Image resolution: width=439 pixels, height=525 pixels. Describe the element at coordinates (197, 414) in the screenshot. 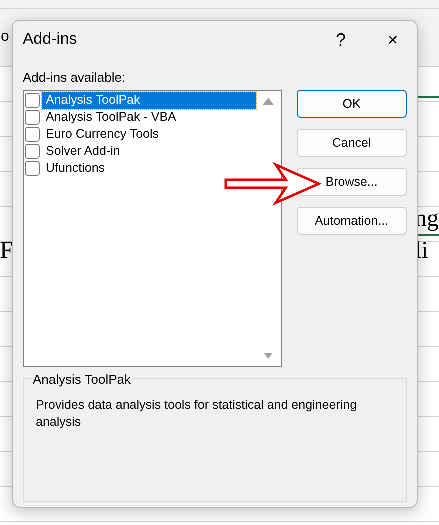

I see `description-text: Provides data analysis tools for statistical and engineering analysis` at that location.